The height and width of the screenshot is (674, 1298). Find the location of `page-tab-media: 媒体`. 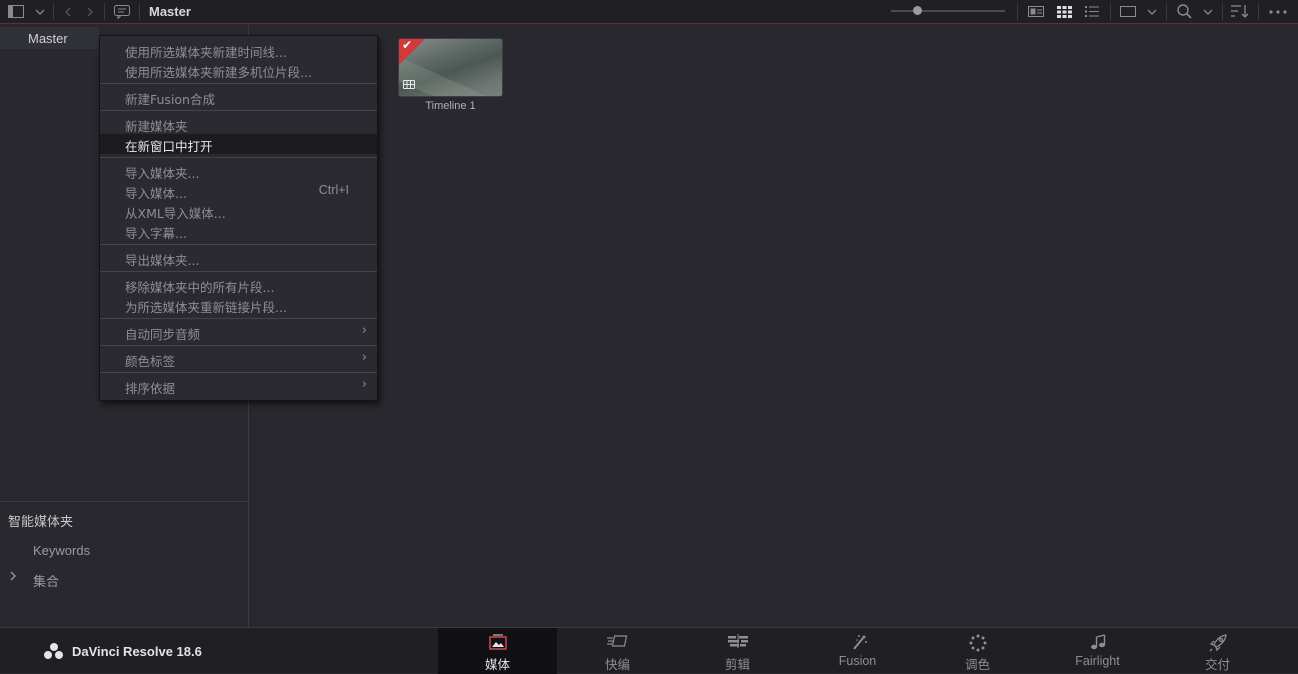

page-tab-media: 媒体 is located at coordinates (497, 651).